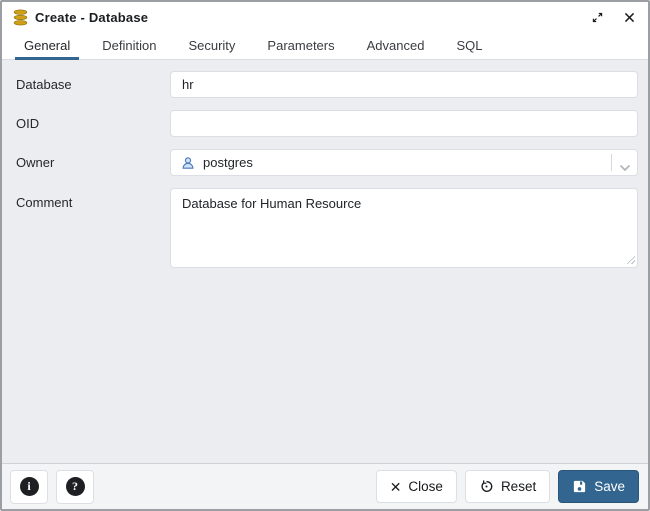 The image size is (650, 511). I want to click on oid-input, so click(404, 123).